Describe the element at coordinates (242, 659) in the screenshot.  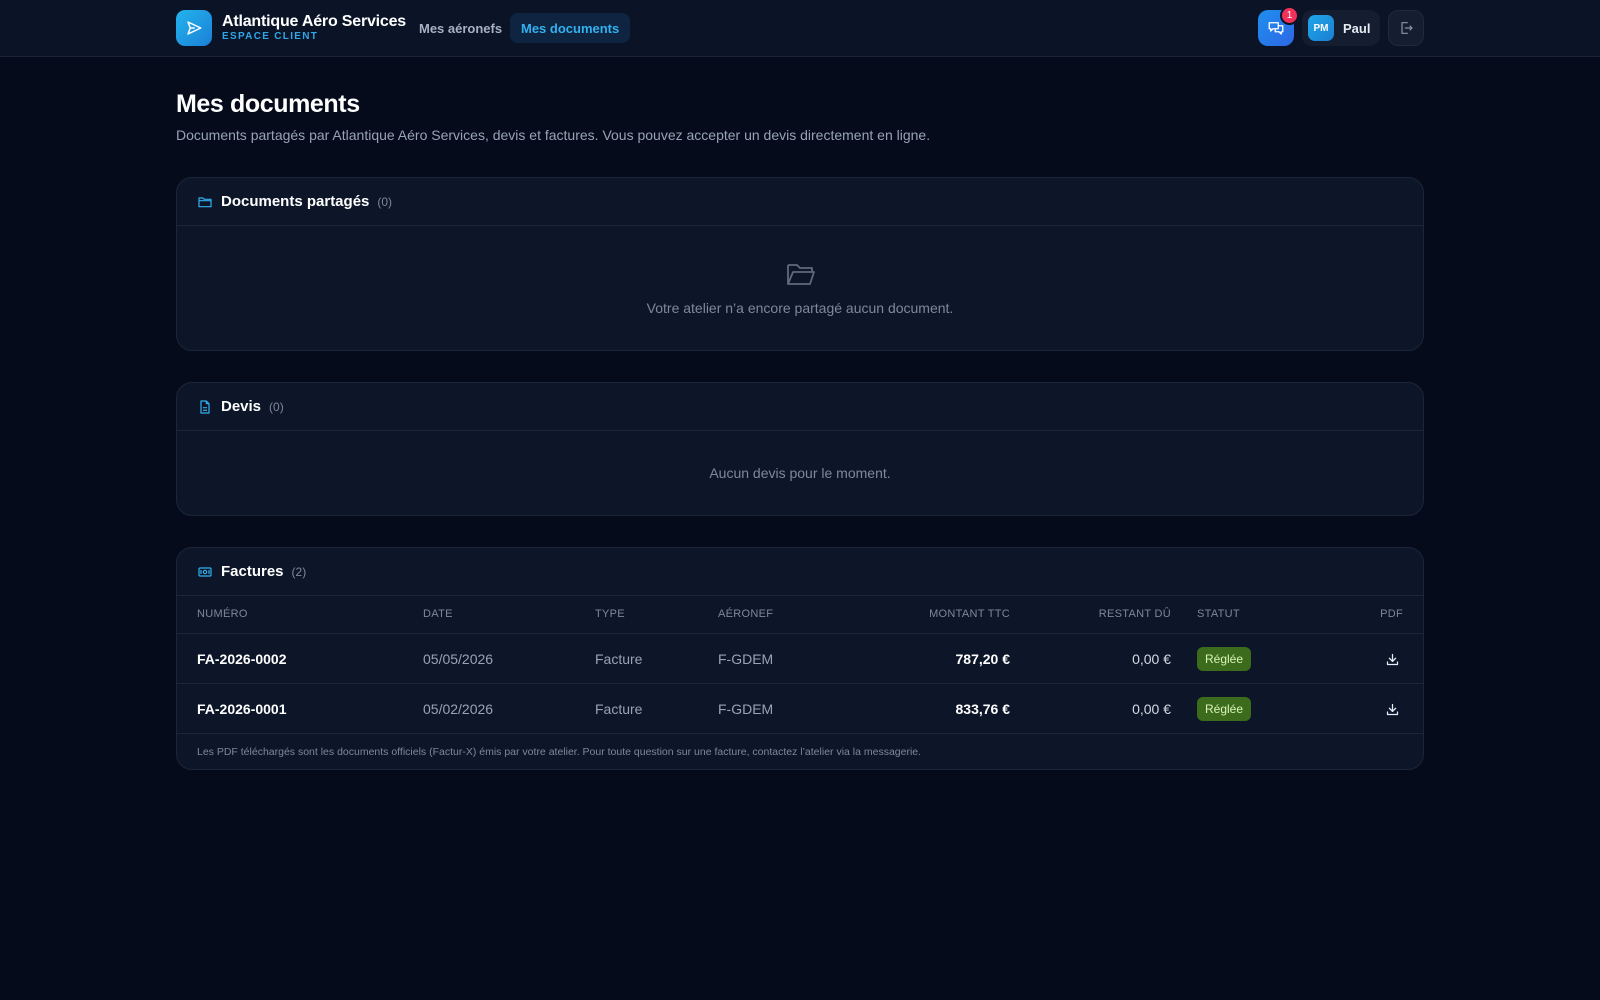
I see `invoice-number: FA-2026-0002` at that location.